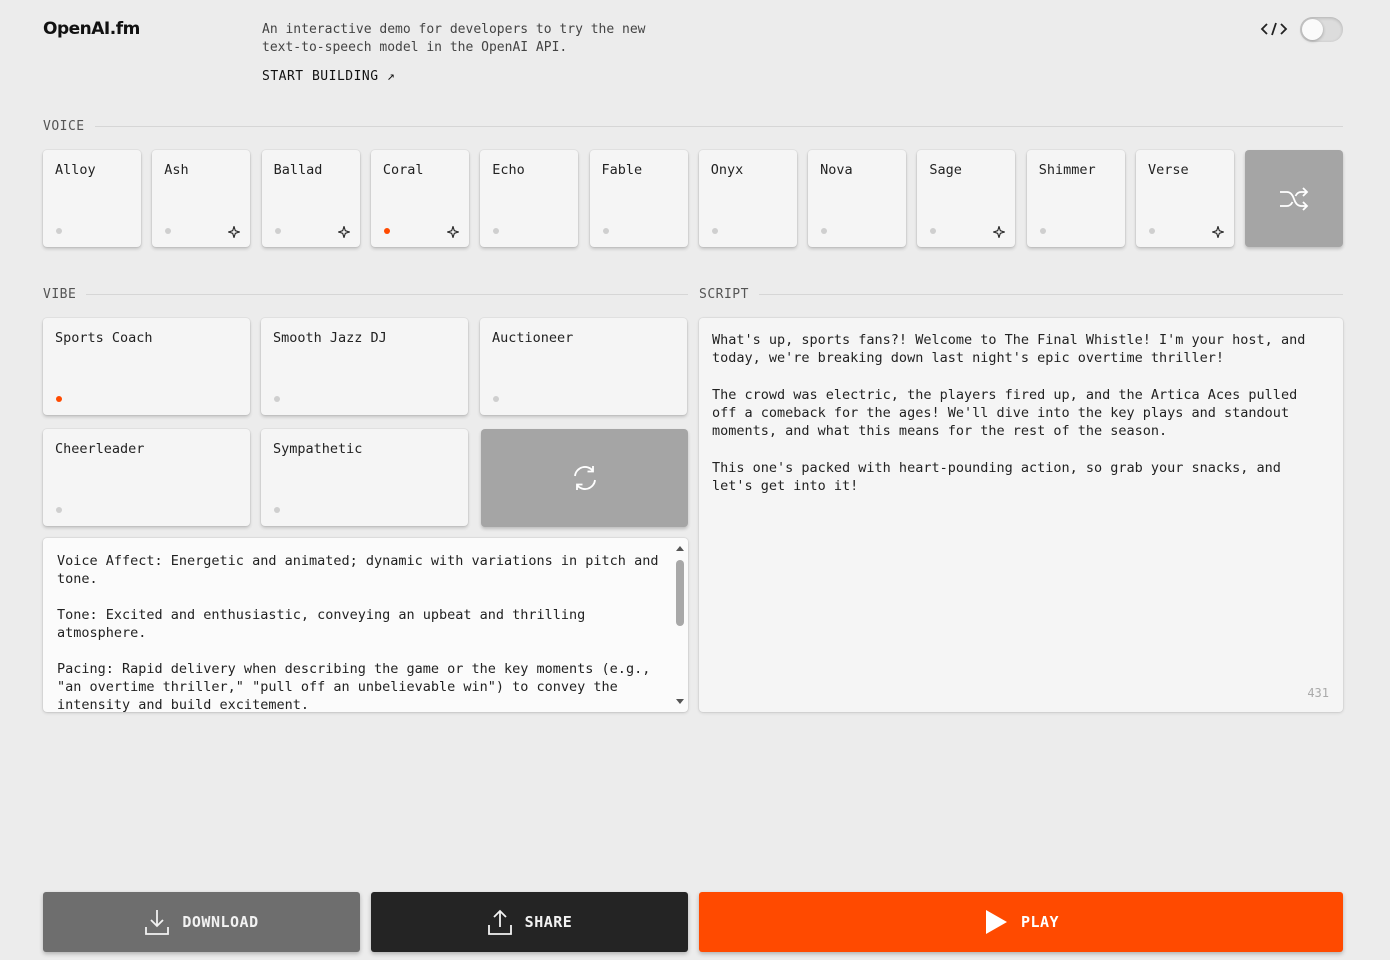 Image resolution: width=1390 pixels, height=960 pixels. What do you see at coordinates (857, 198) in the screenshot?
I see `voice-option-nova: Nova` at bounding box center [857, 198].